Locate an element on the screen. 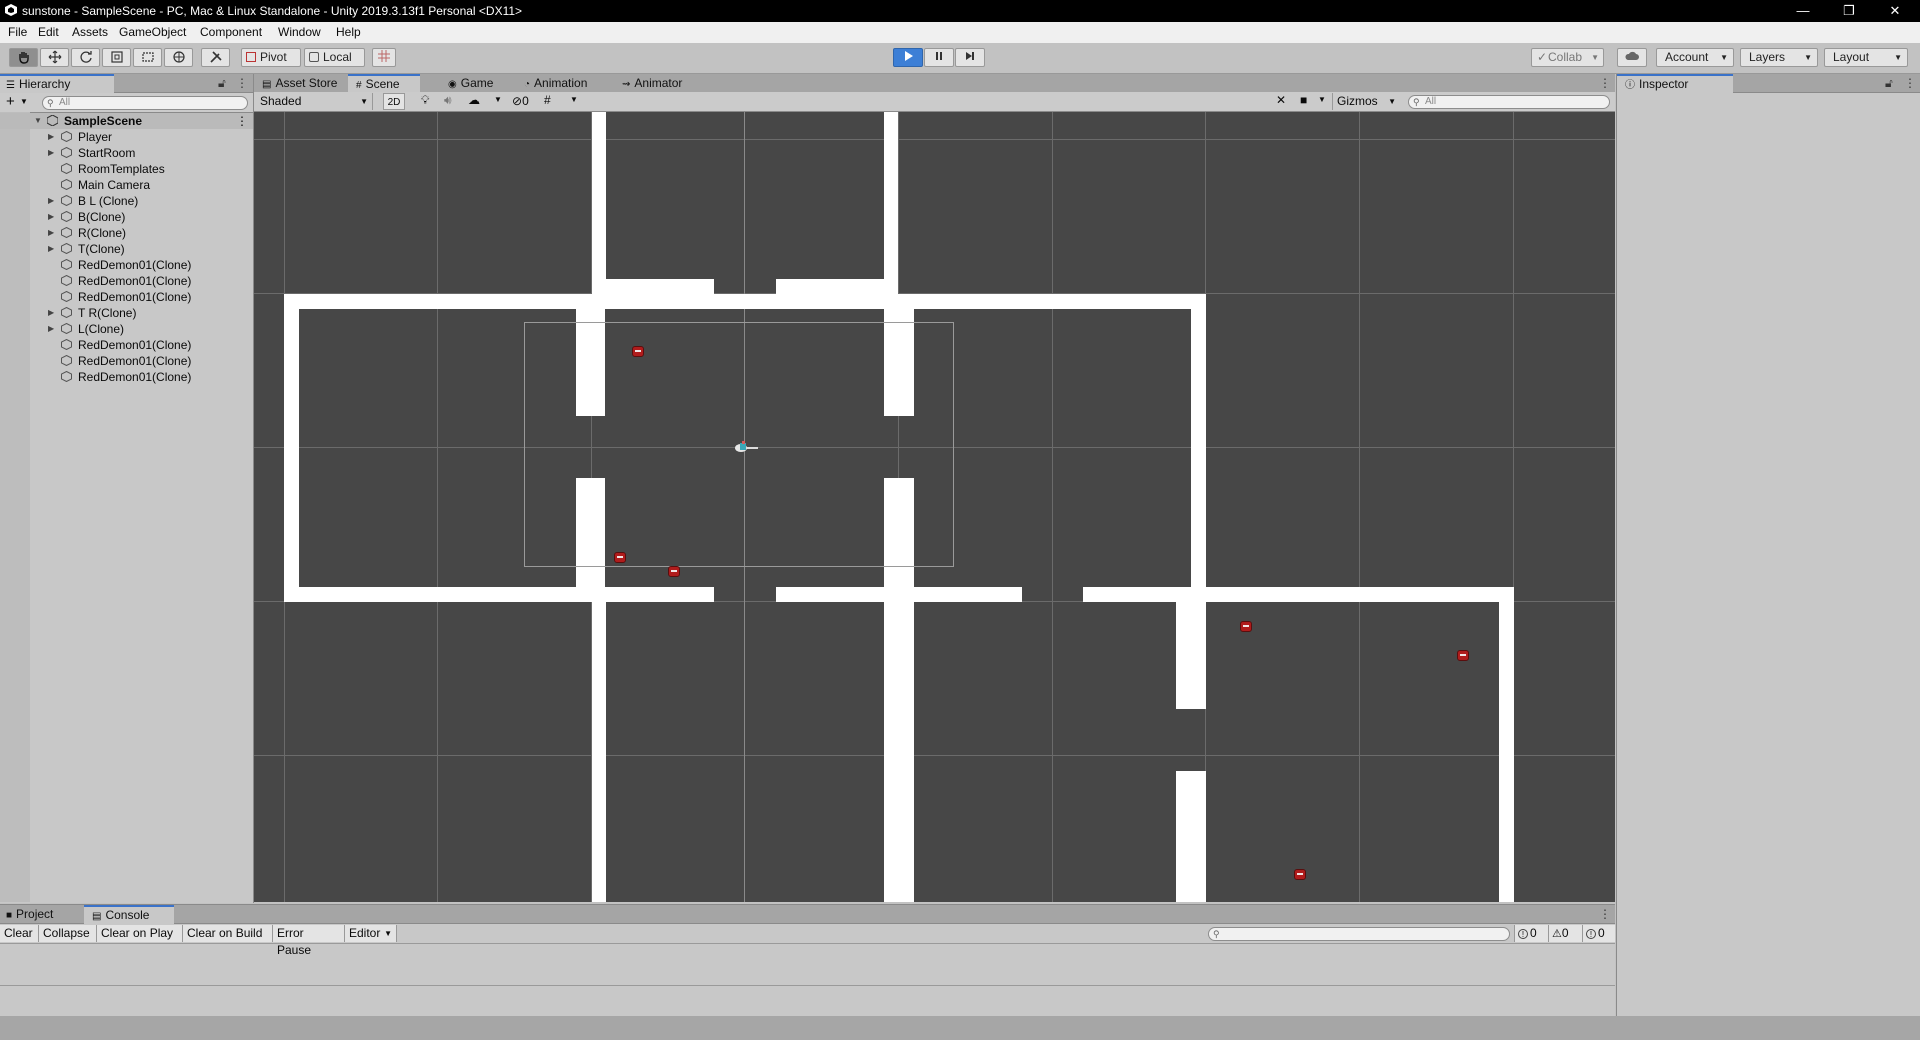  step-button is located at coordinates (970, 57).